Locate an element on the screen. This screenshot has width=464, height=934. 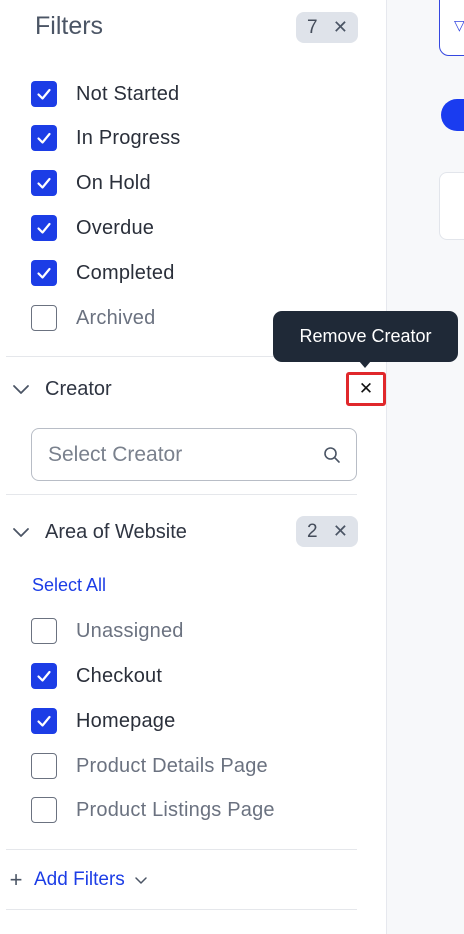
checkbox-label: Product Details Page is located at coordinates (172, 765).